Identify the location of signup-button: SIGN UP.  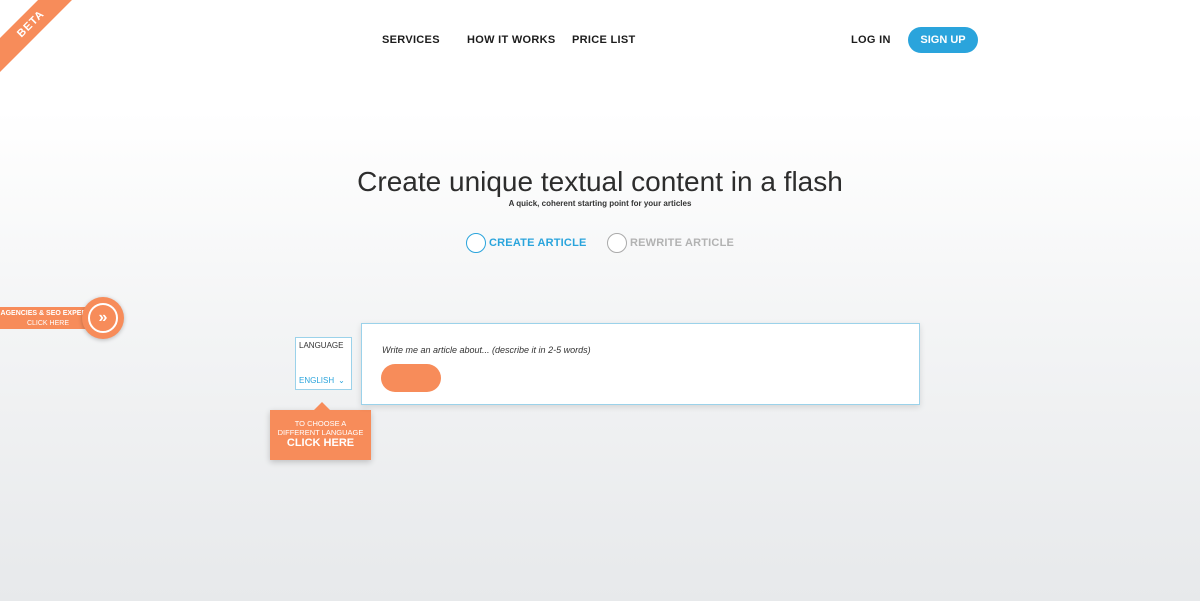
(943, 40).